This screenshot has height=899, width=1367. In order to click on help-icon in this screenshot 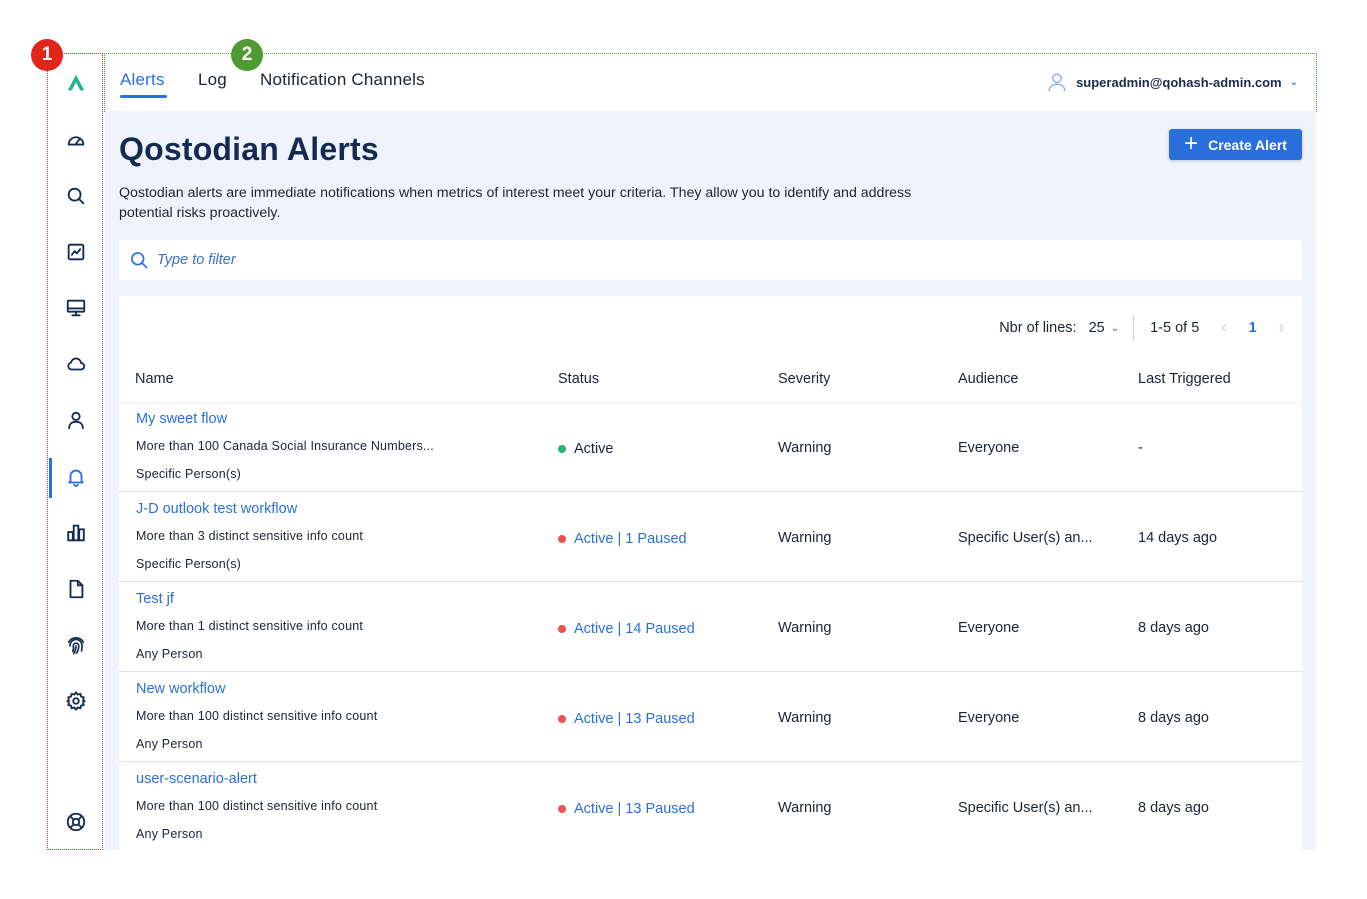, I will do `click(76, 822)`.